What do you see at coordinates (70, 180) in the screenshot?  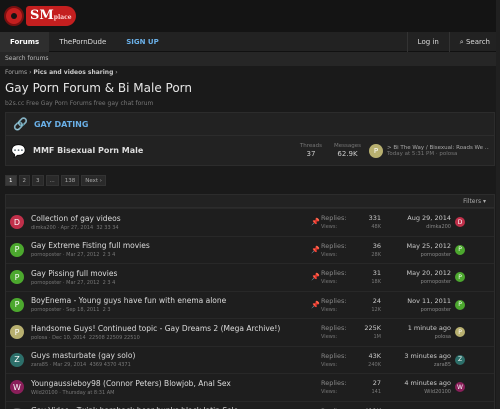 I see `page-138: 138` at bounding box center [70, 180].